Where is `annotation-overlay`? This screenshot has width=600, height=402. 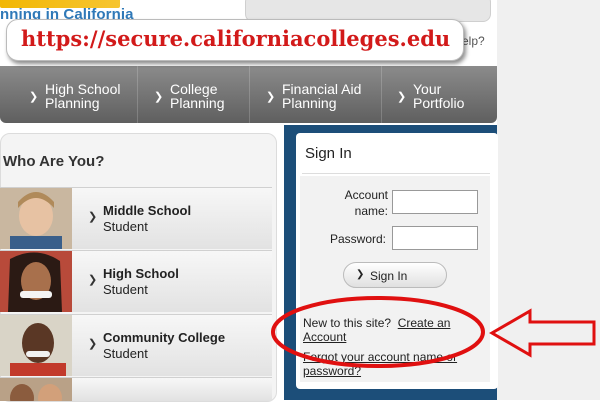
annotation-overlay is located at coordinates (433, 332).